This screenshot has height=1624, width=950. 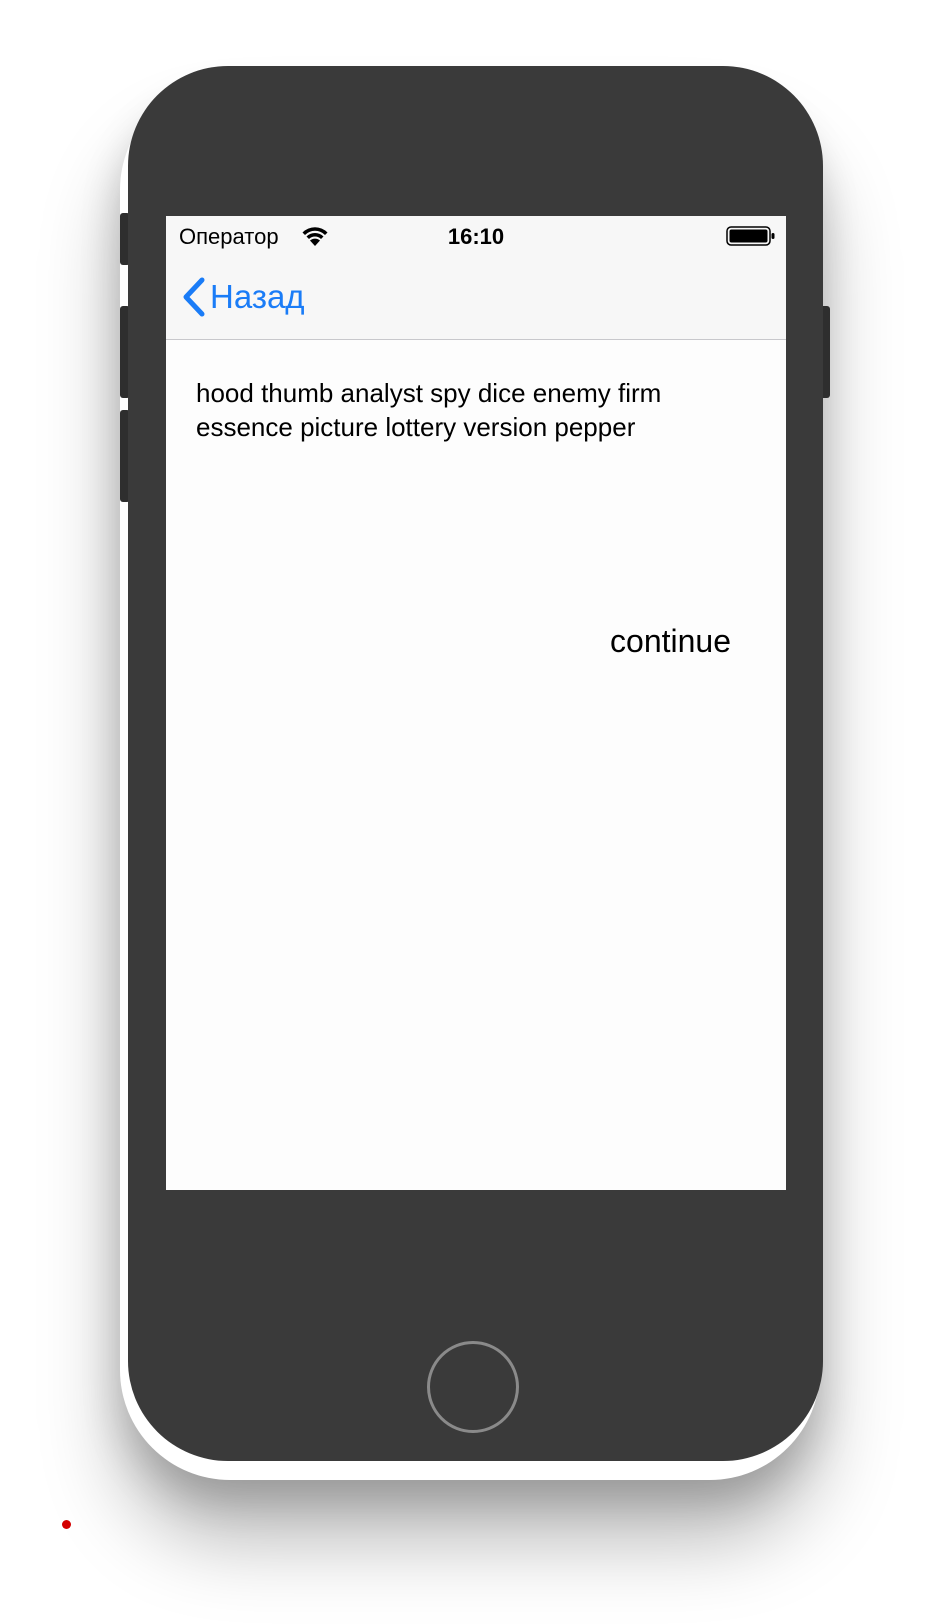 I want to click on status-time: 16:10, so click(x=476, y=236).